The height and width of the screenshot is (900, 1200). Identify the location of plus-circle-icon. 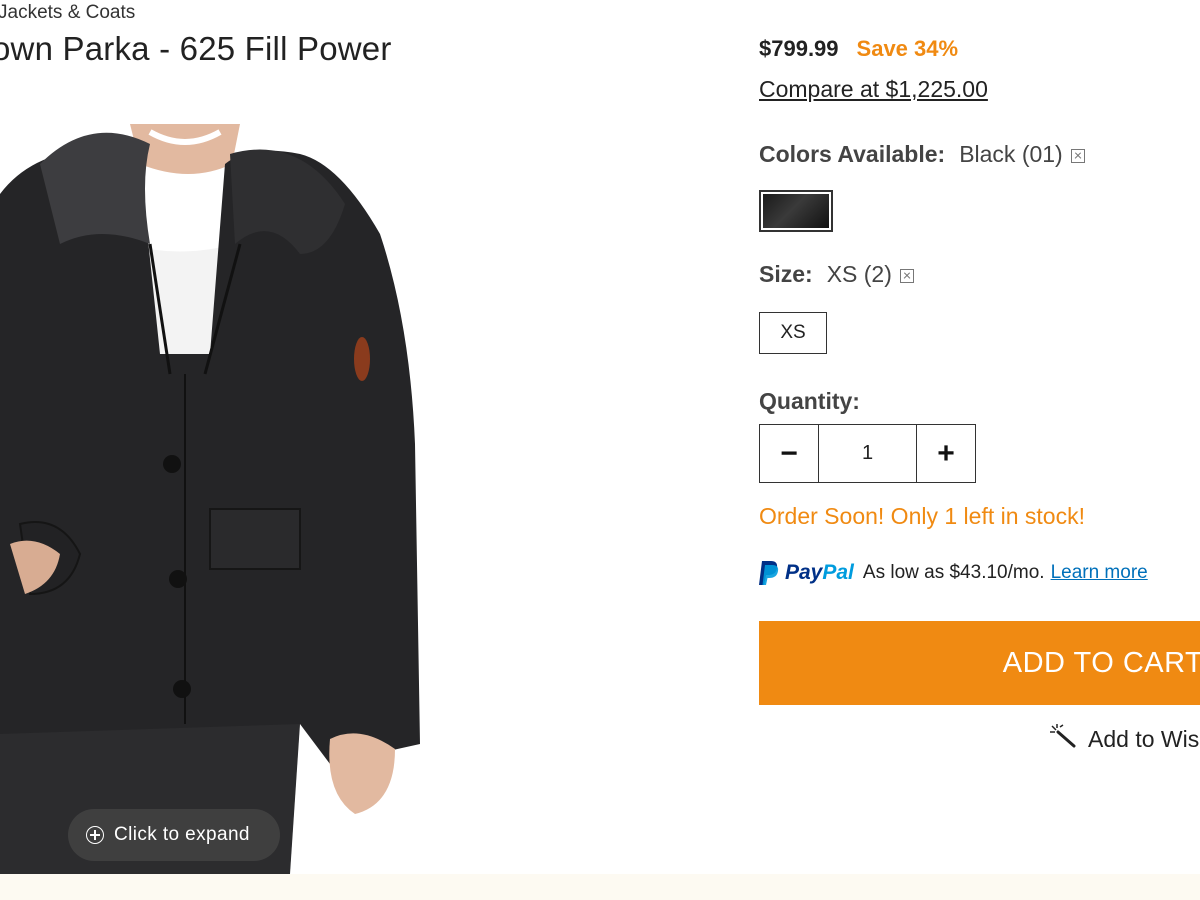
(95, 835).